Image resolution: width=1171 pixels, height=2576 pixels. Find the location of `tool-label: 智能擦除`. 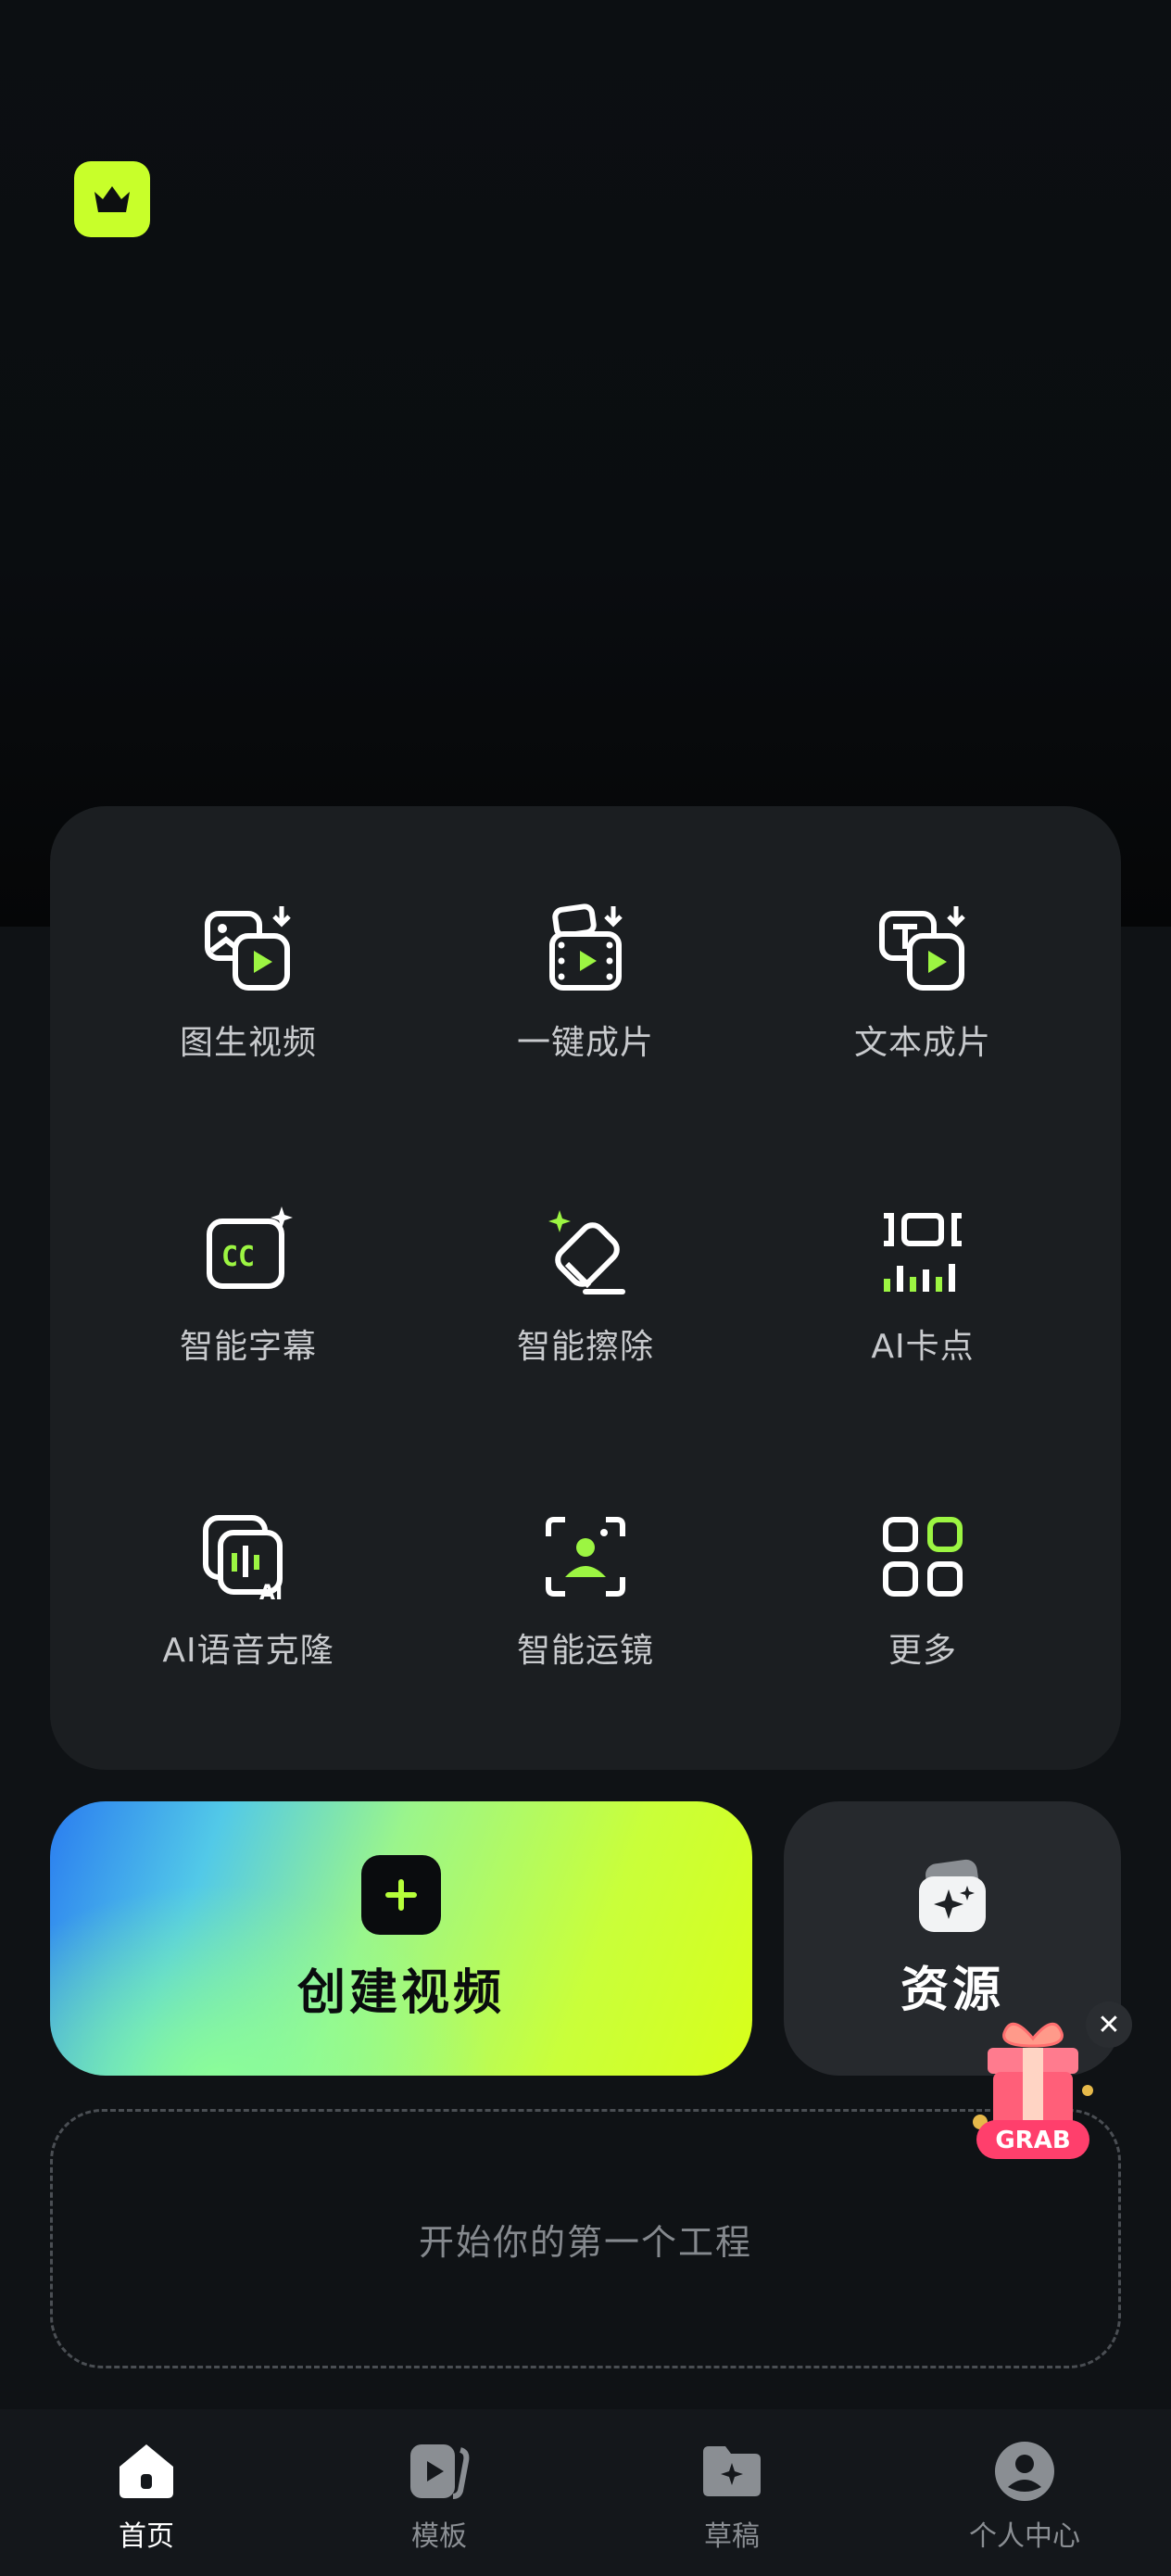

tool-label: 智能擦除 is located at coordinates (585, 1347).